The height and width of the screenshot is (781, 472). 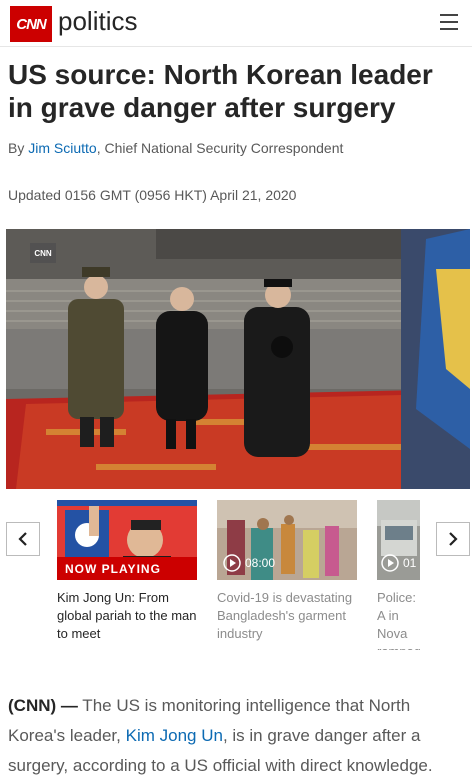 I want to click on video-duration: 01, so click(x=398, y=563).